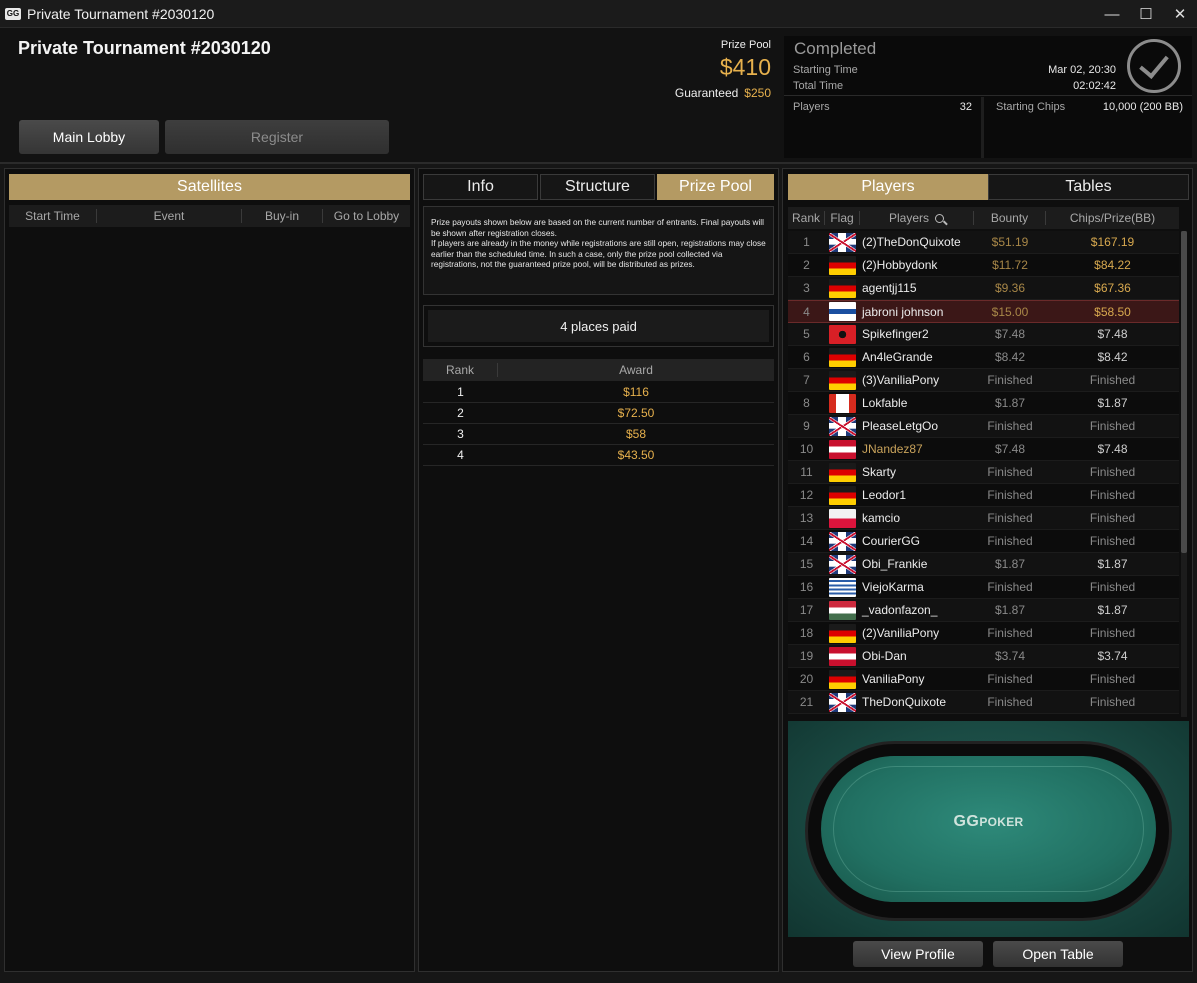 The width and height of the screenshot is (1197, 983). I want to click on col-event: Event, so click(169, 216).